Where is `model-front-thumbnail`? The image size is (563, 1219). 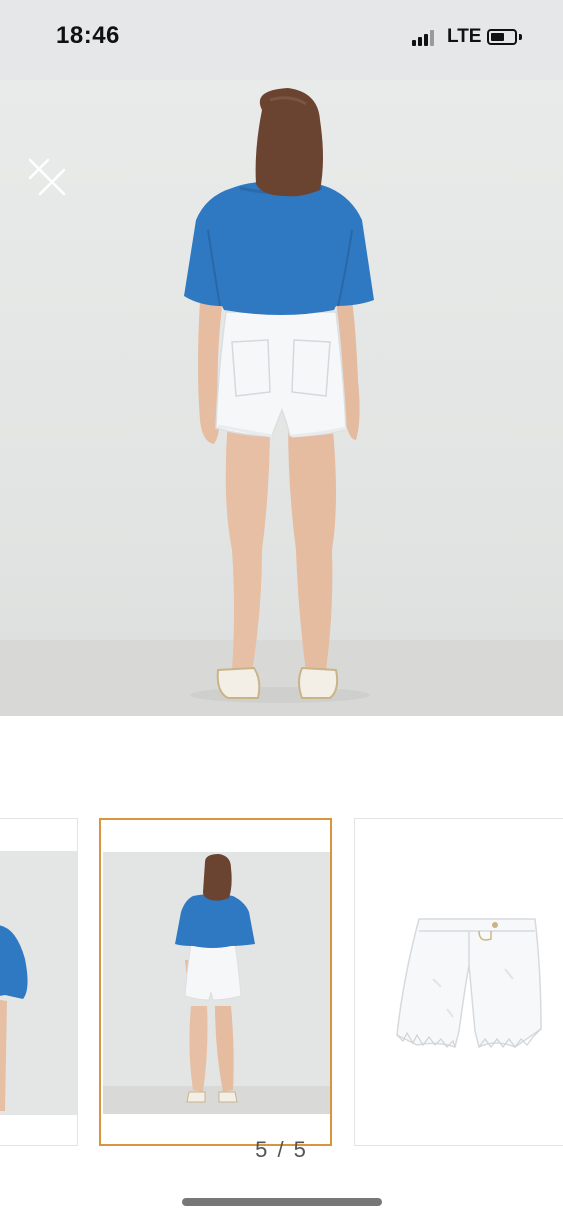
model-front-thumbnail is located at coordinates (39, 982).